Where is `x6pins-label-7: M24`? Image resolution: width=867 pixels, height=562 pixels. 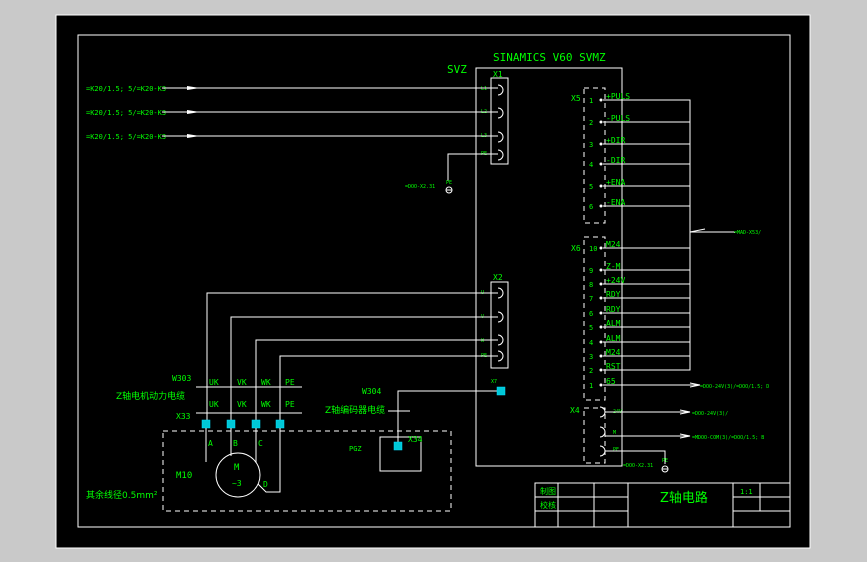
x6pins-label-7: M24 is located at coordinates (613, 352).